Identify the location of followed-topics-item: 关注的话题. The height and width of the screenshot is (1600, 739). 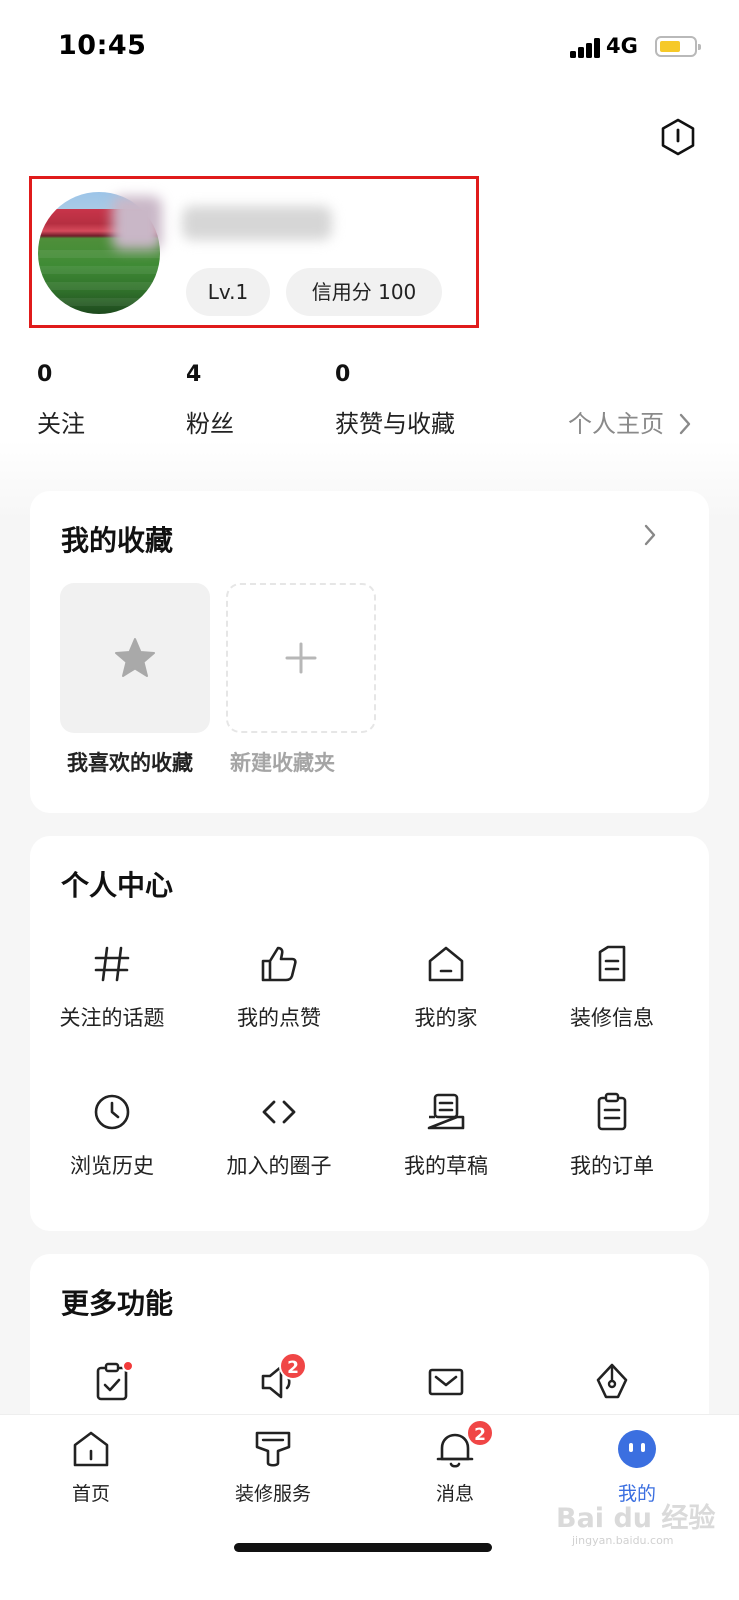
(112, 987).